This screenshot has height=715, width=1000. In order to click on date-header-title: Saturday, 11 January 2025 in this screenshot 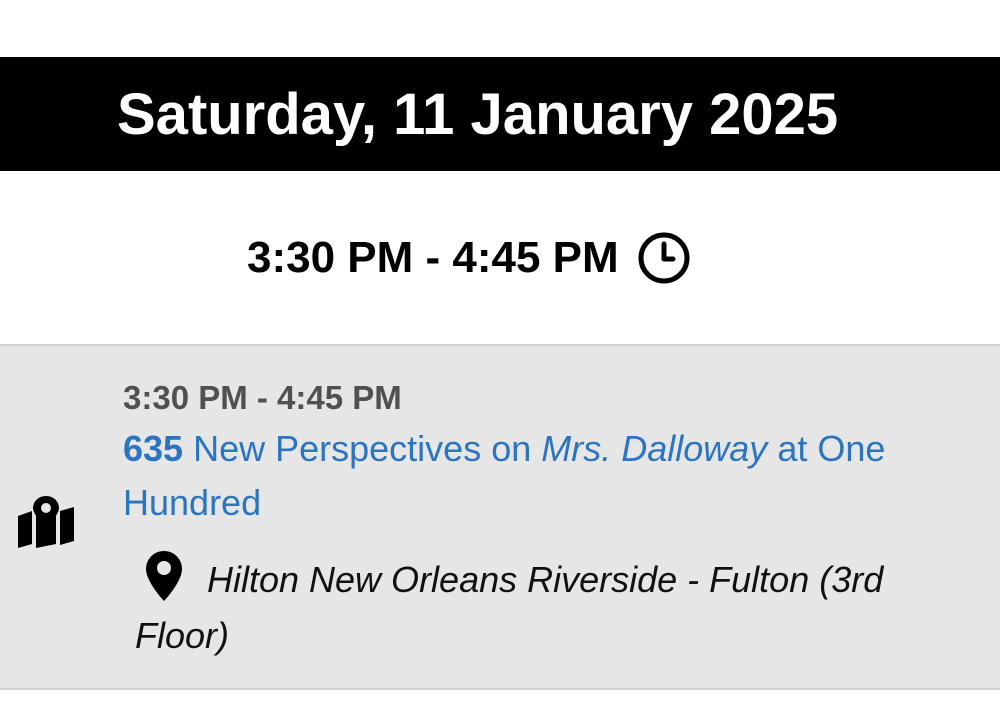, I will do `click(478, 114)`.